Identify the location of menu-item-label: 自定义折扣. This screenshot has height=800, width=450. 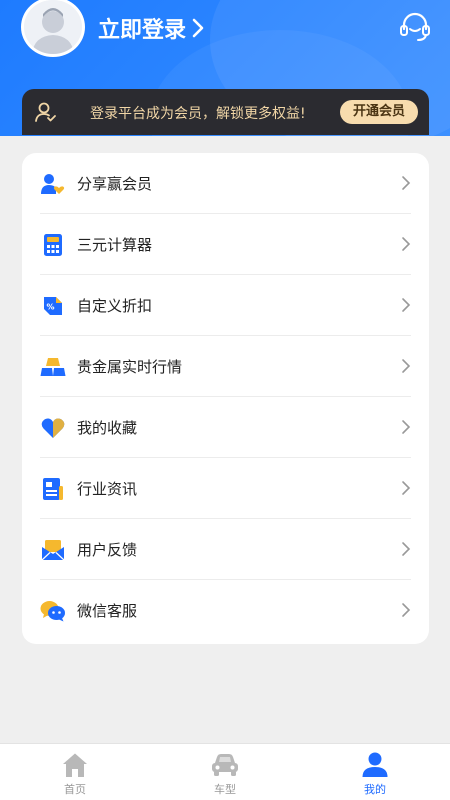
(115, 306).